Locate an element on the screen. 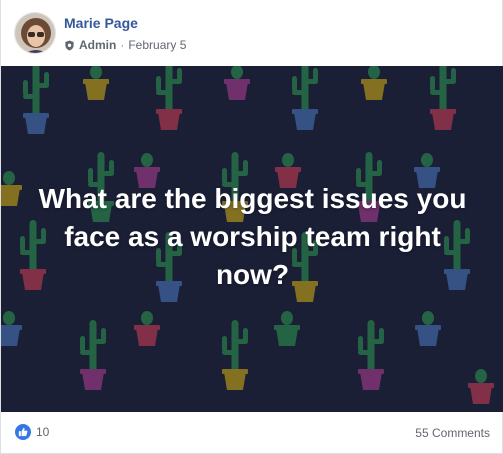 This screenshot has width=503, height=454. reaction-count: 10 is located at coordinates (43, 432).